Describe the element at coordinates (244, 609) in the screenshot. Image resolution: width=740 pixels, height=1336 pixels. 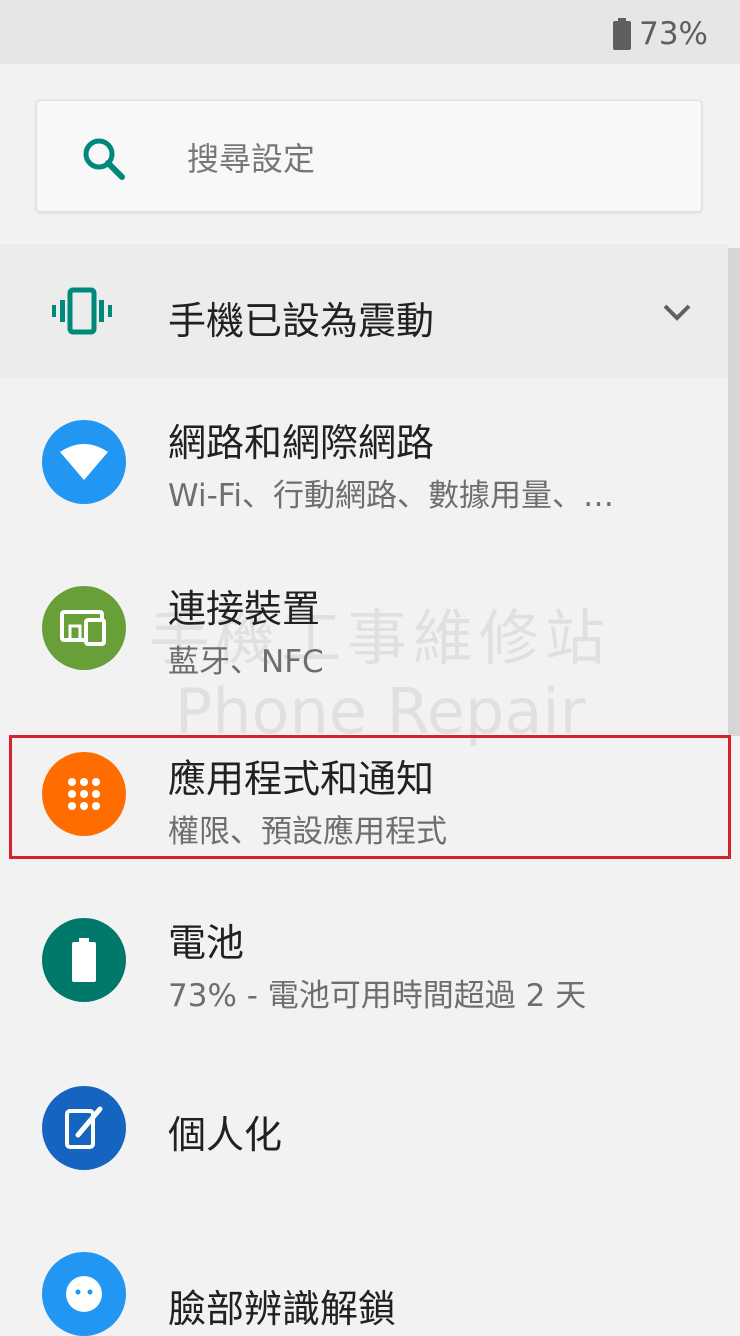
I see `settings-item-title: 連接裝置` at that location.